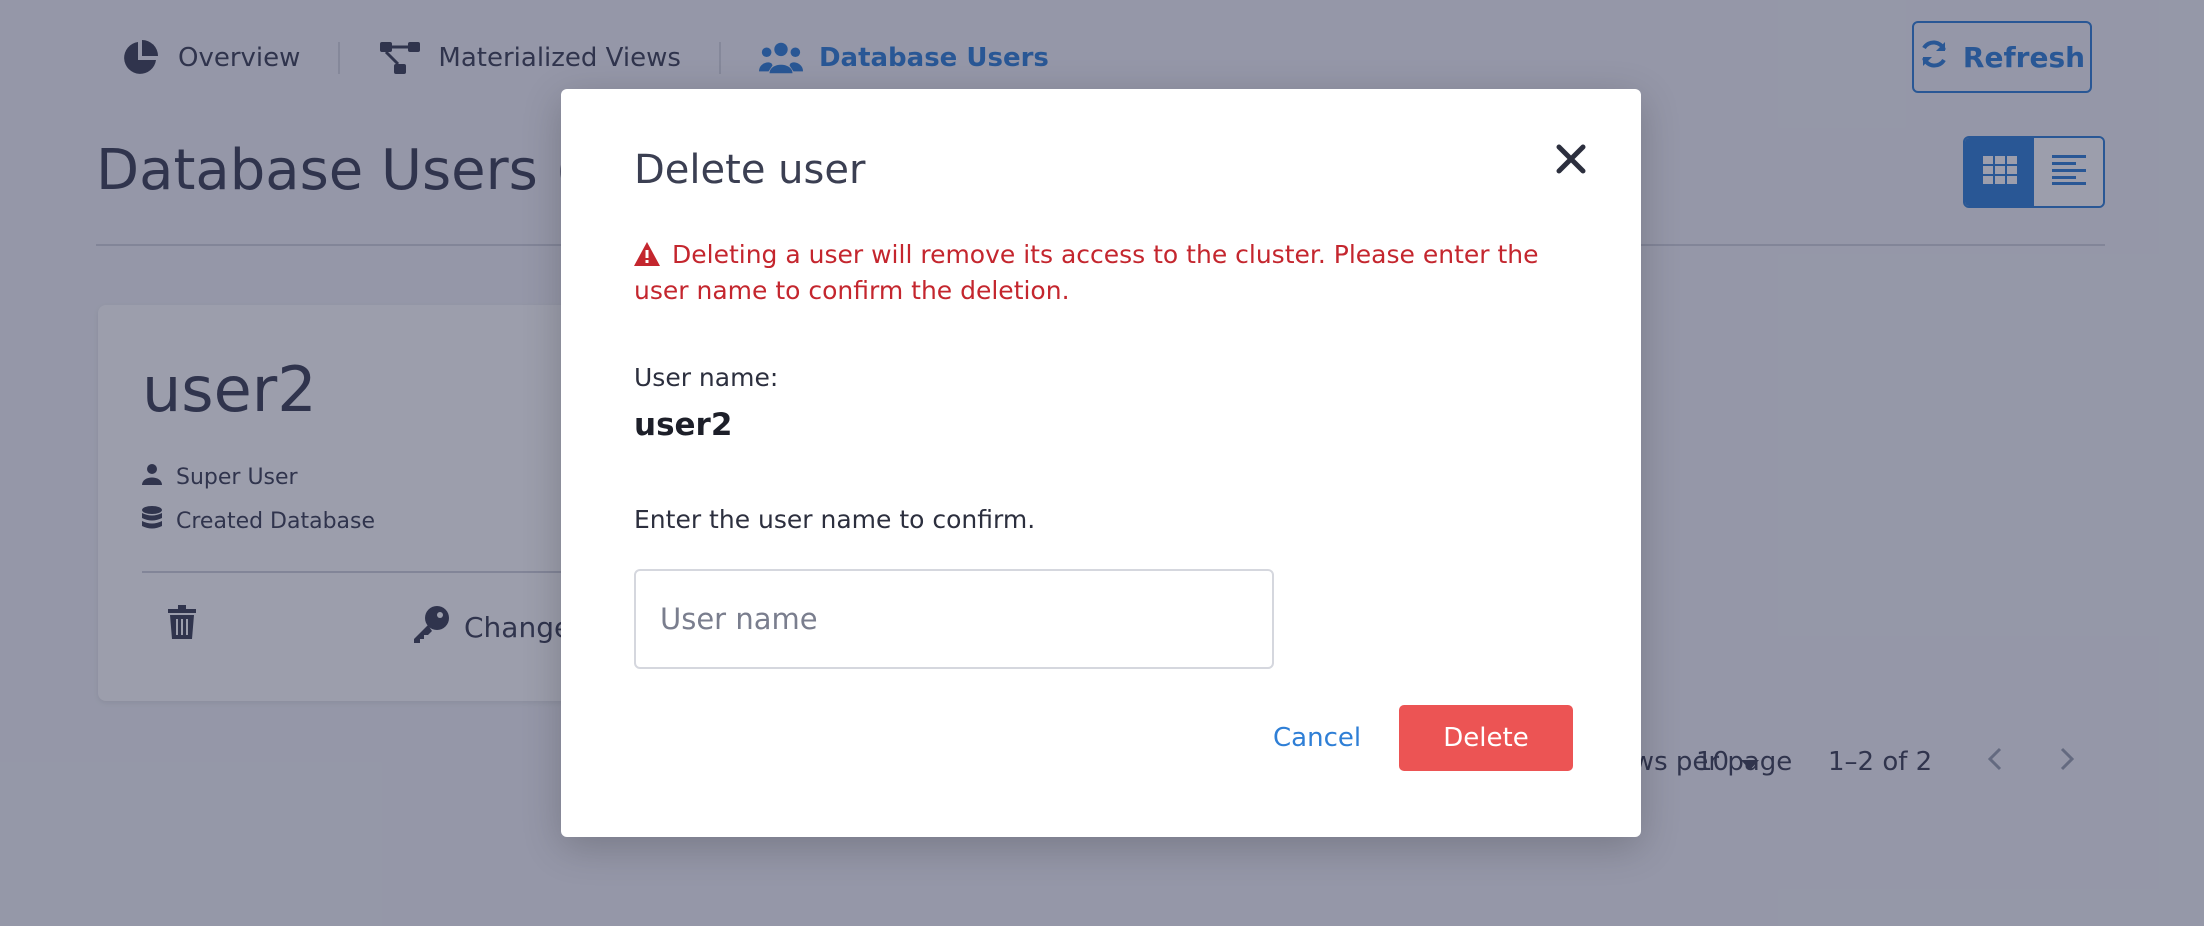 The width and height of the screenshot is (2204, 926). I want to click on dialog-title: Delete user, so click(750, 170).